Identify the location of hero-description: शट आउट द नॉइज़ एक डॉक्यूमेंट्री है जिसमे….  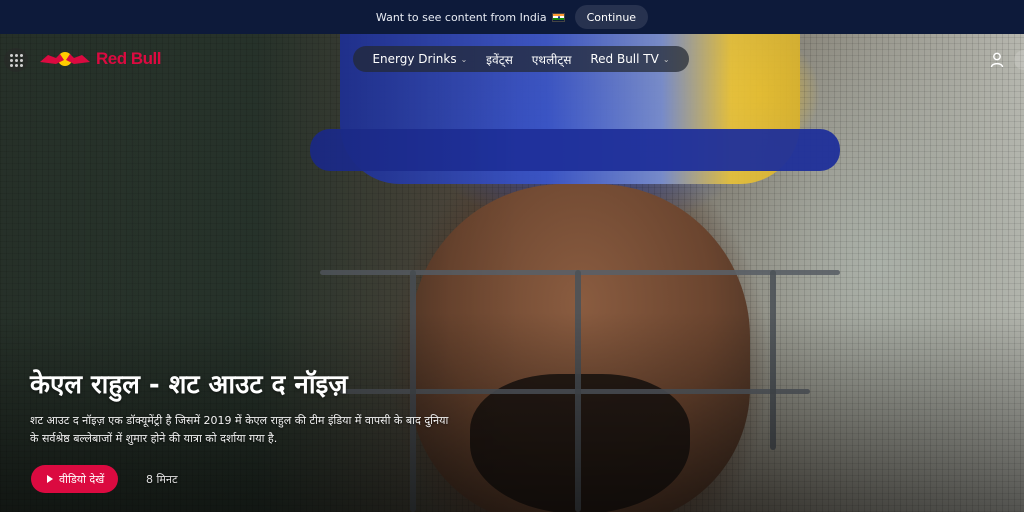
(239, 429).